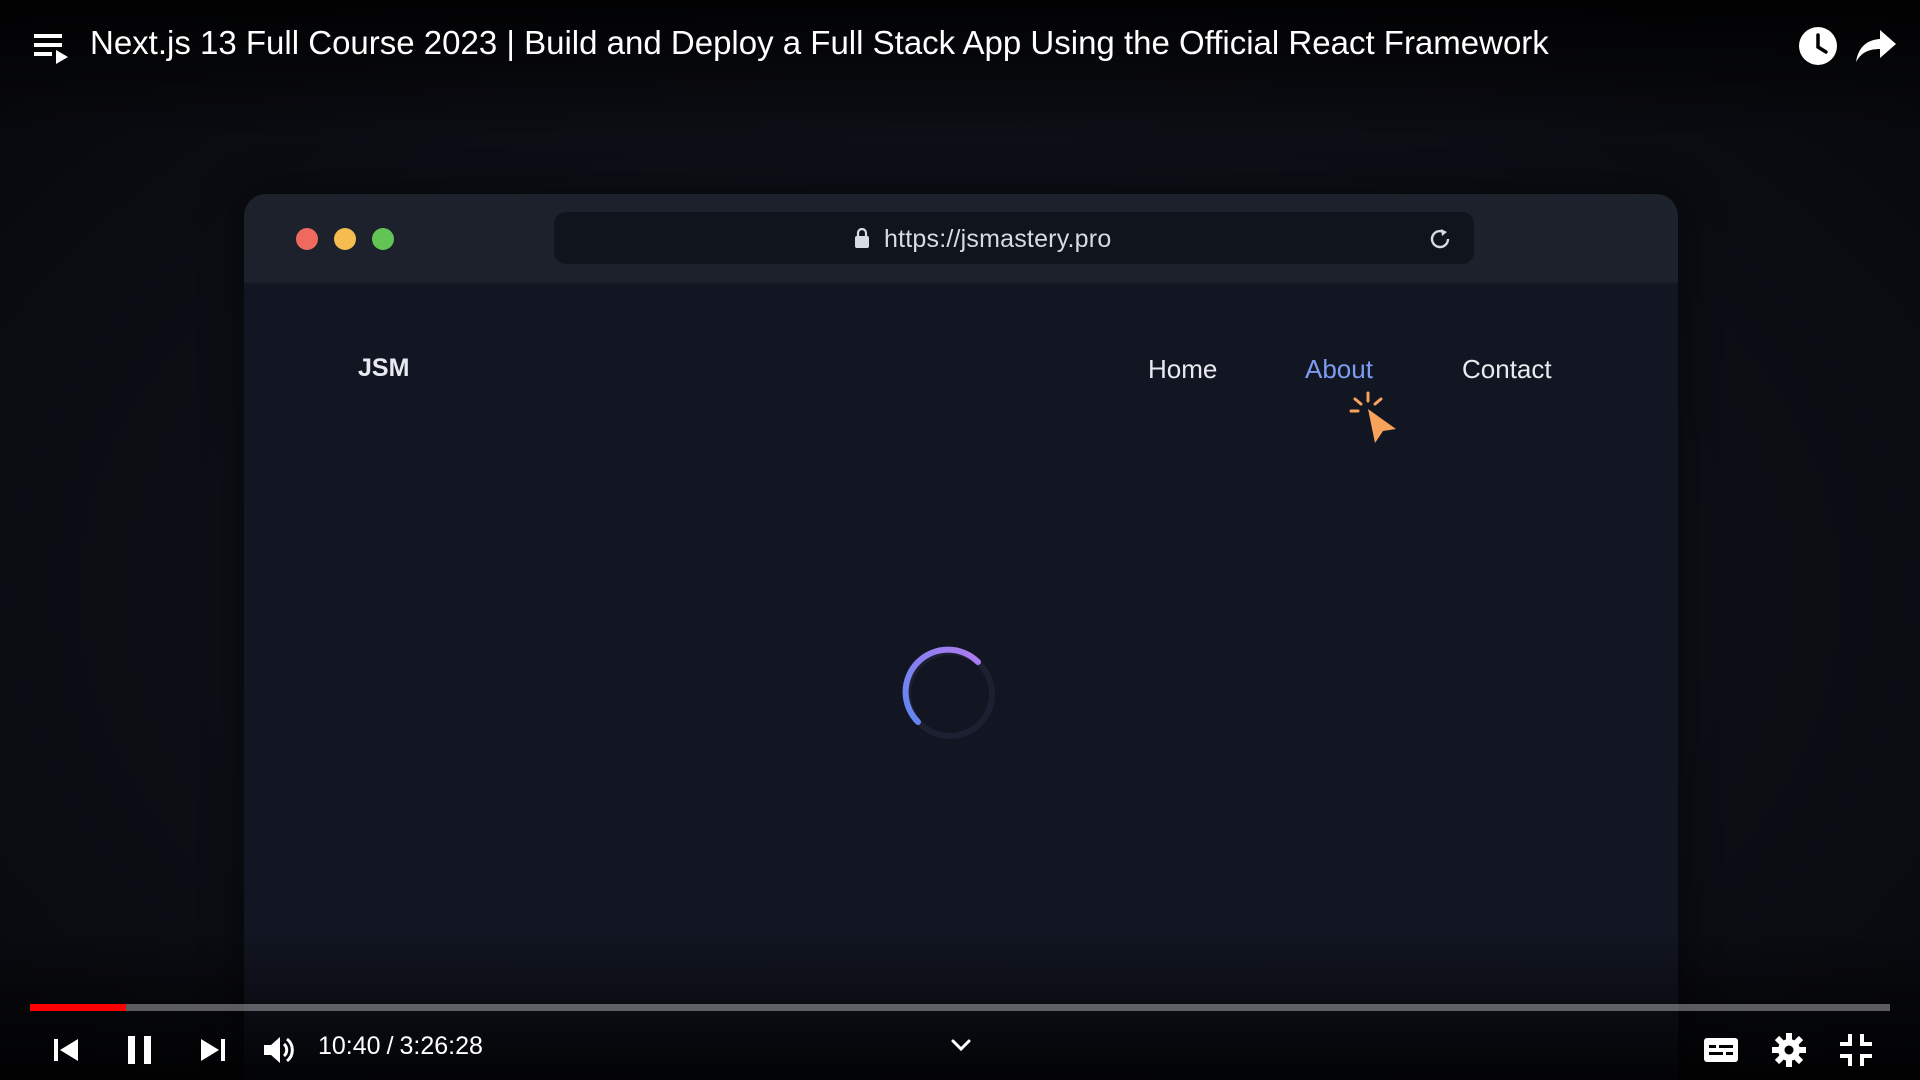 This screenshot has width=1920, height=1080. Describe the element at coordinates (140, 1050) in the screenshot. I see `pause-icon` at that location.